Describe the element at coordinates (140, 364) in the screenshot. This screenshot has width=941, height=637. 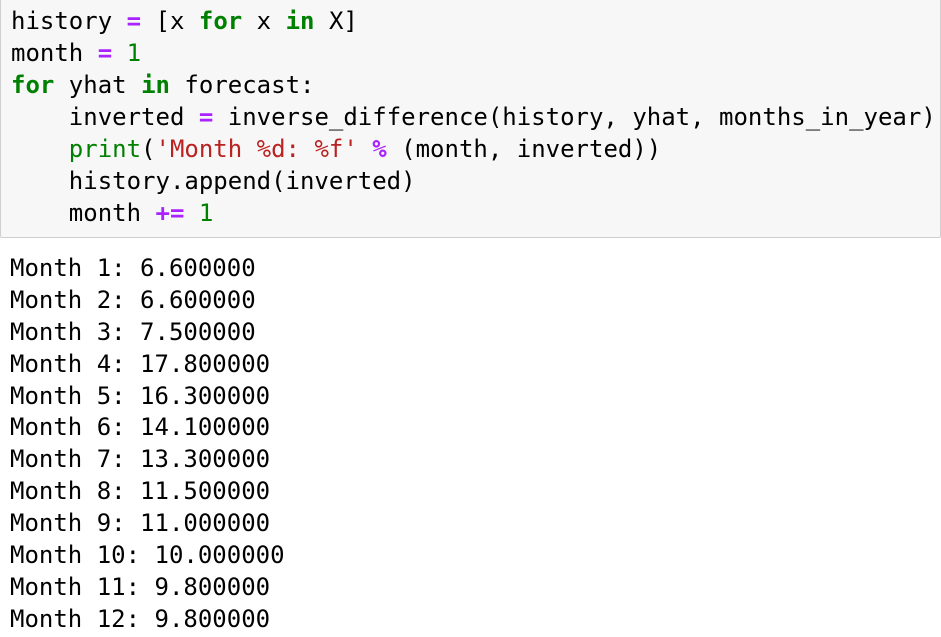
I see `output-line: Month 4: 17.800000` at that location.